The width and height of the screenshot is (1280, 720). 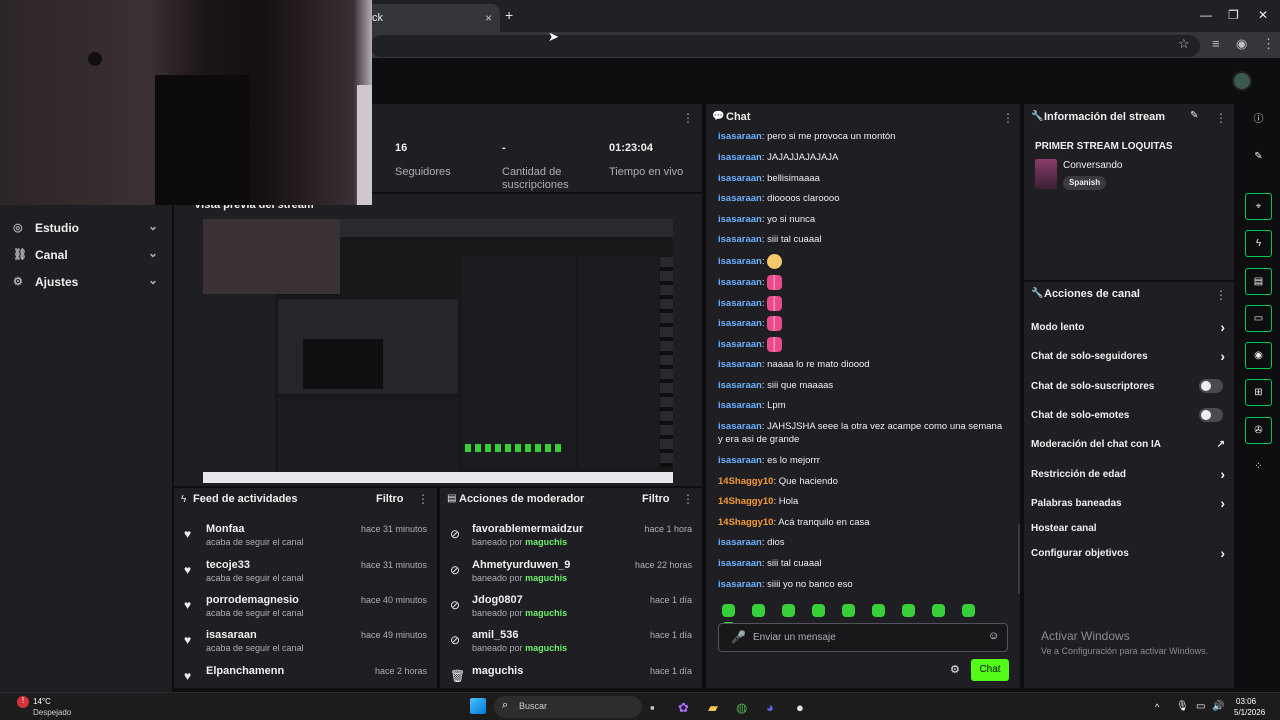 What do you see at coordinates (993, 636) in the screenshot?
I see `emoji-icon: ☺` at bounding box center [993, 636].